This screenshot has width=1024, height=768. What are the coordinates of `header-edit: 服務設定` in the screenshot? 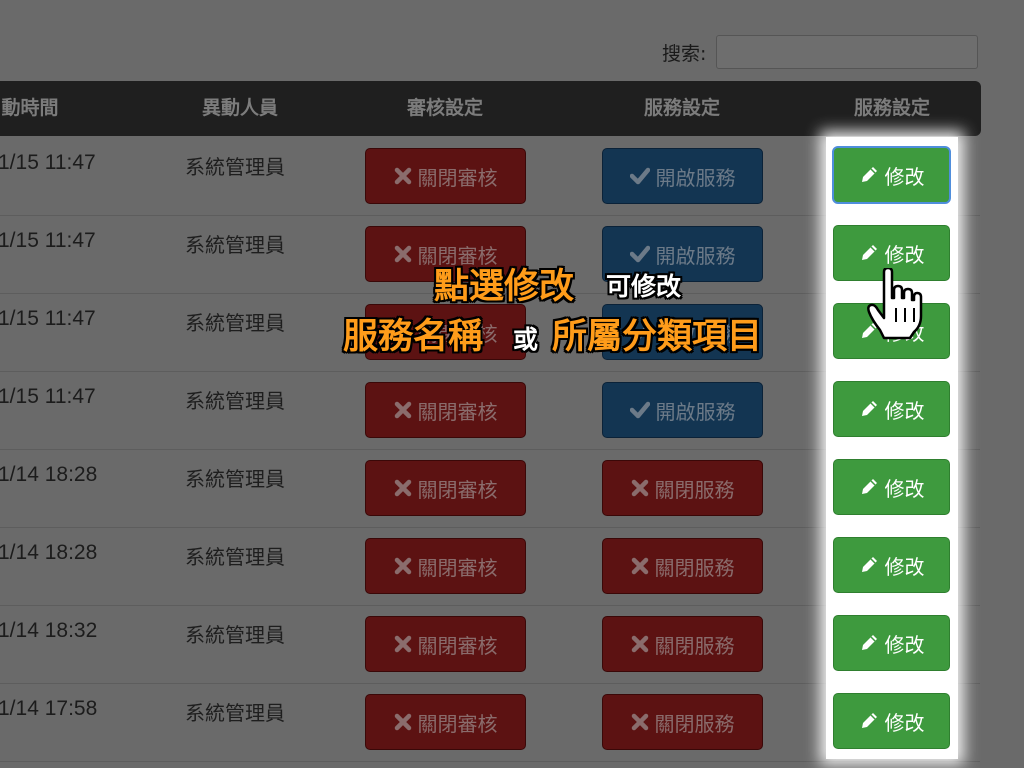 It's located at (892, 108).